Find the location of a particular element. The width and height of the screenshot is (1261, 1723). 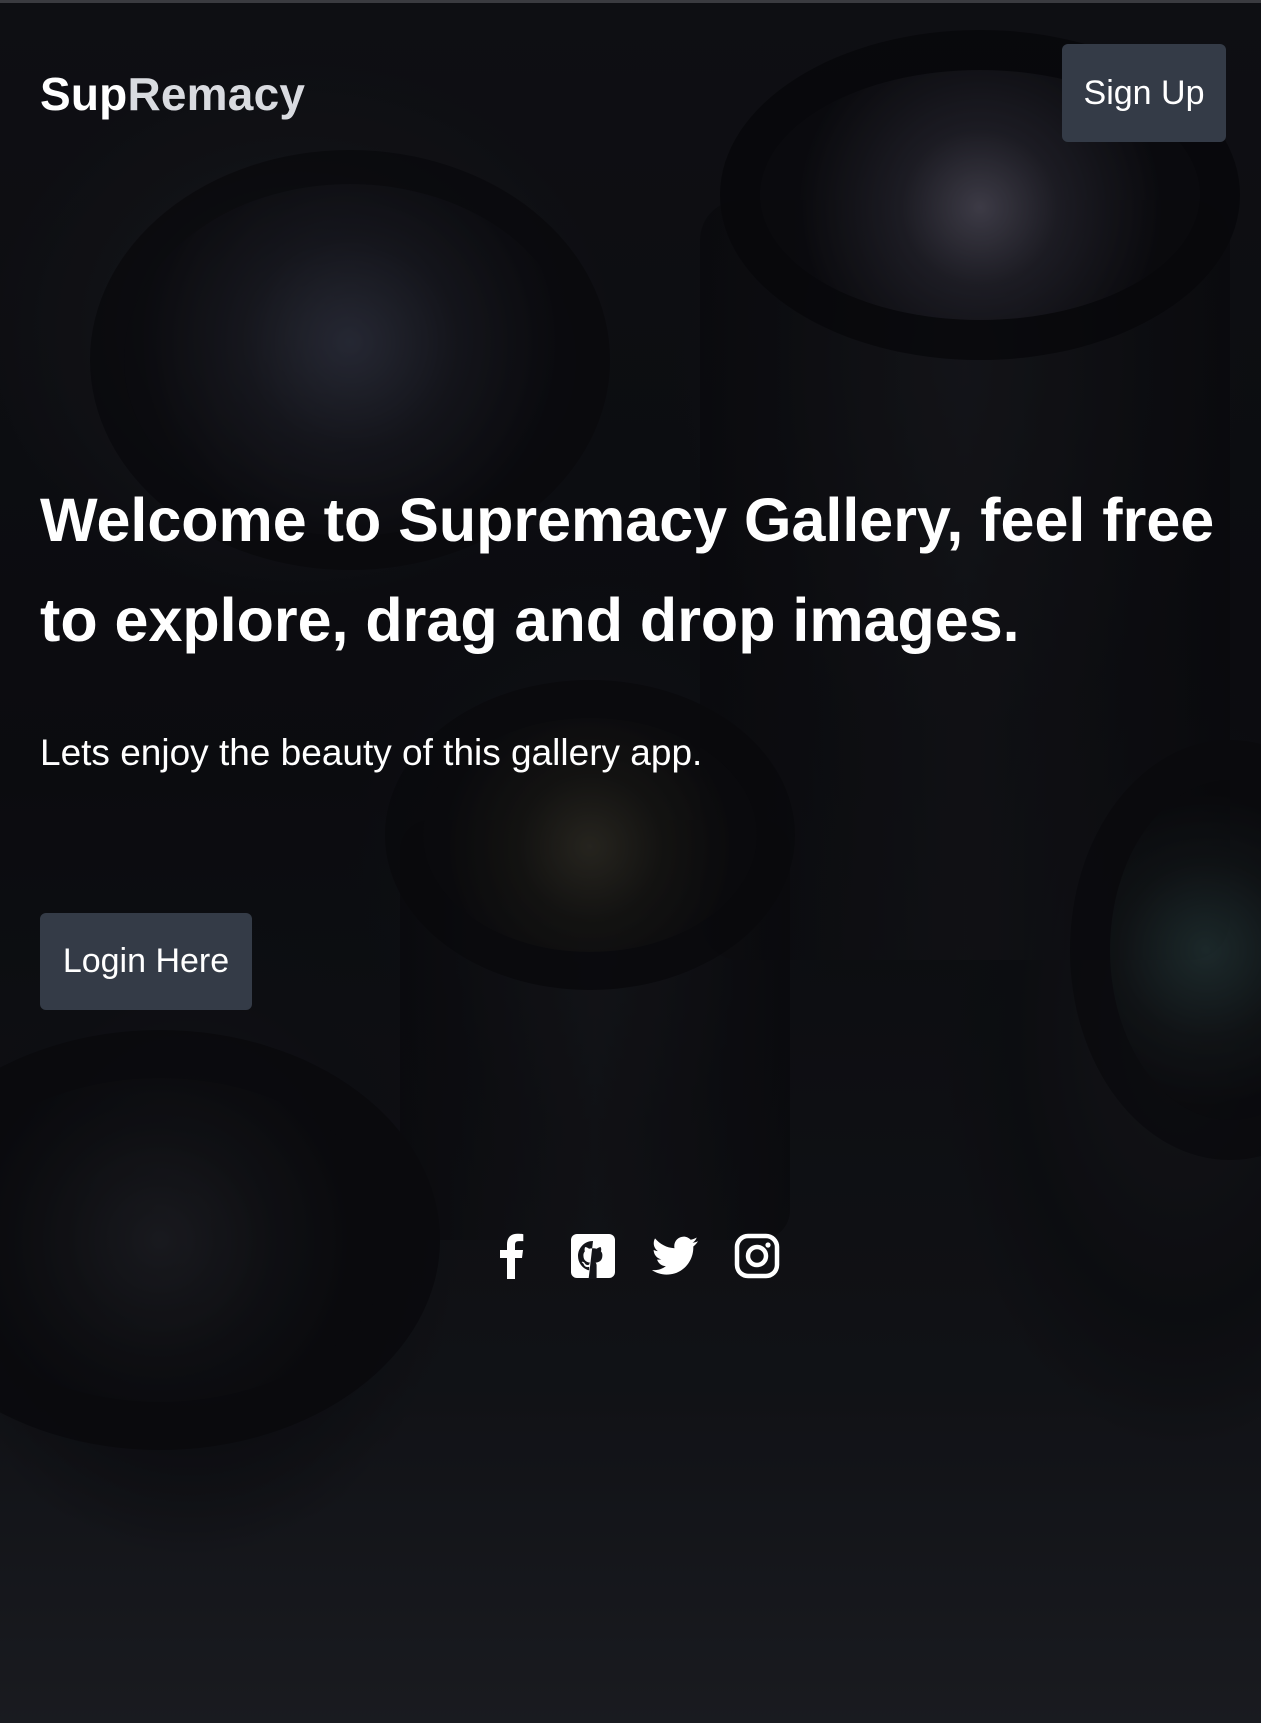

social-links is located at coordinates (634, 1256).